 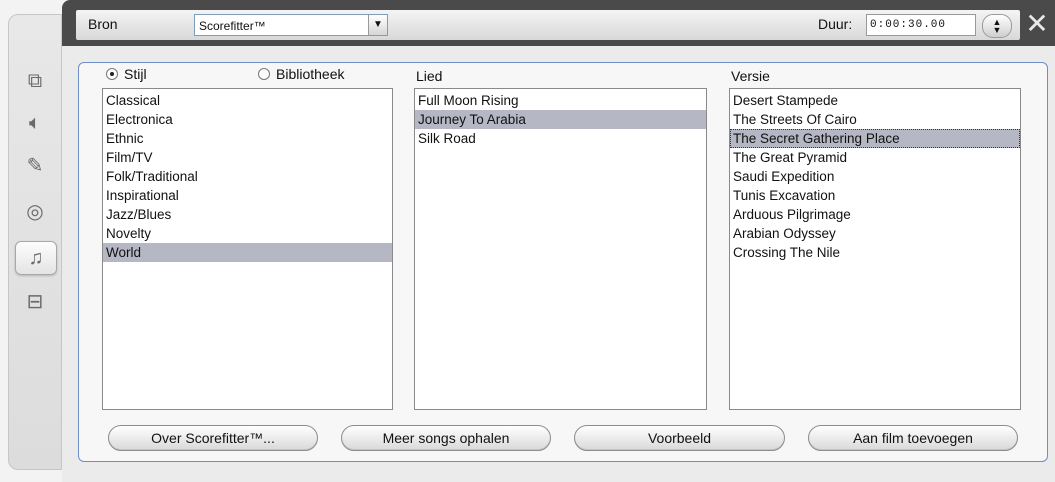 What do you see at coordinates (921, 25) in the screenshot?
I see `duur-input: 0:00:30.00` at bounding box center [921, 25].